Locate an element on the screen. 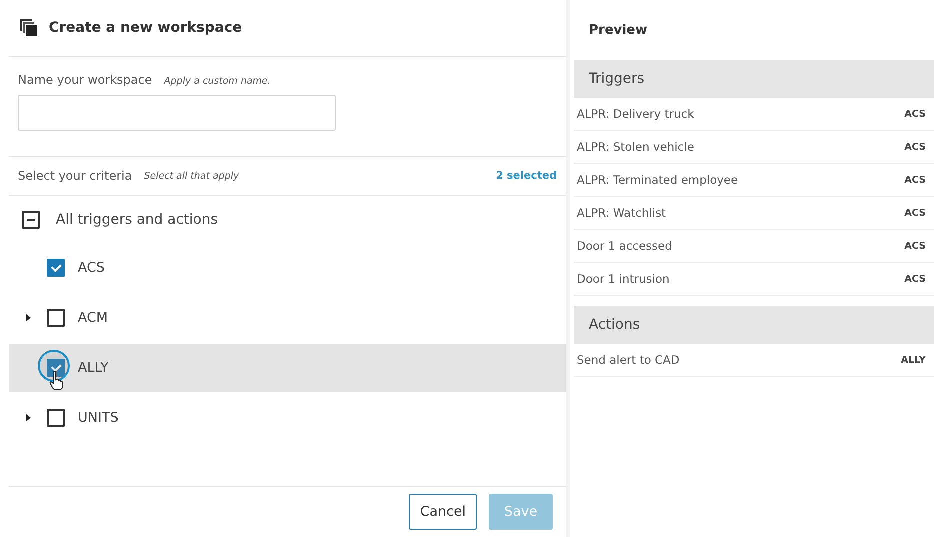  tree-row: UNITS is located at coordinates (287, 418).